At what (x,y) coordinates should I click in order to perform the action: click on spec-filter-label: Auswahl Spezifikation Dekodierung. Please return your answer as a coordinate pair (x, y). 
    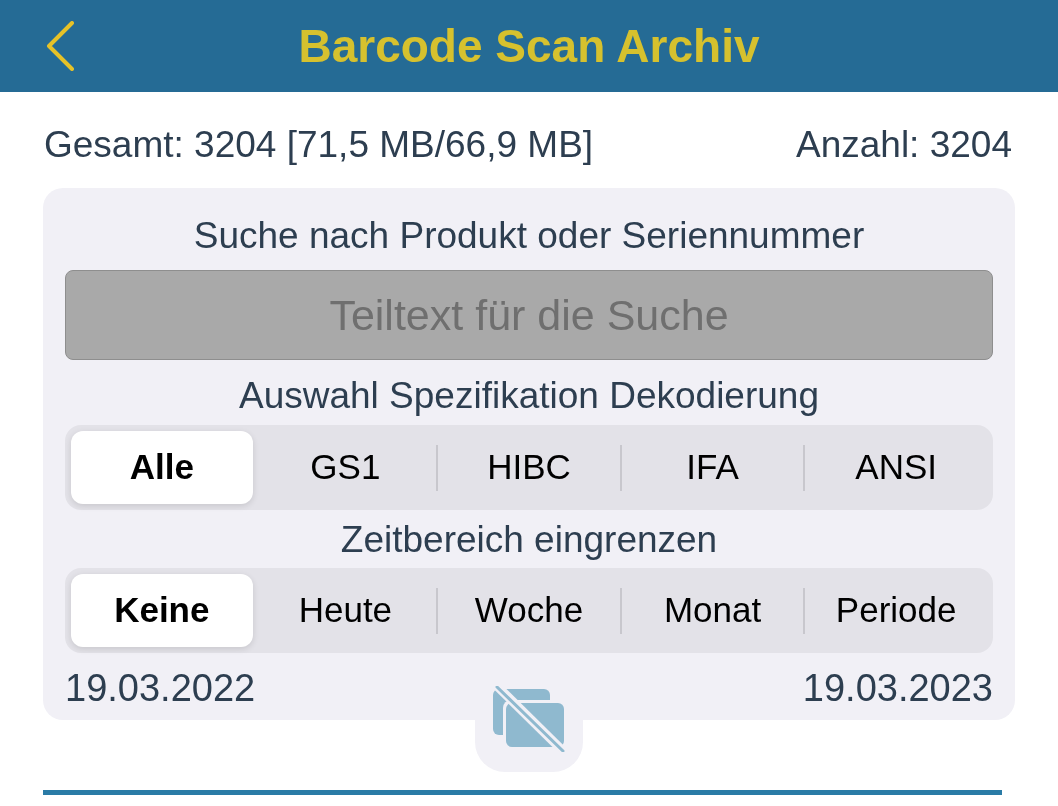
    Looking at the image, I should click on (529, 396).